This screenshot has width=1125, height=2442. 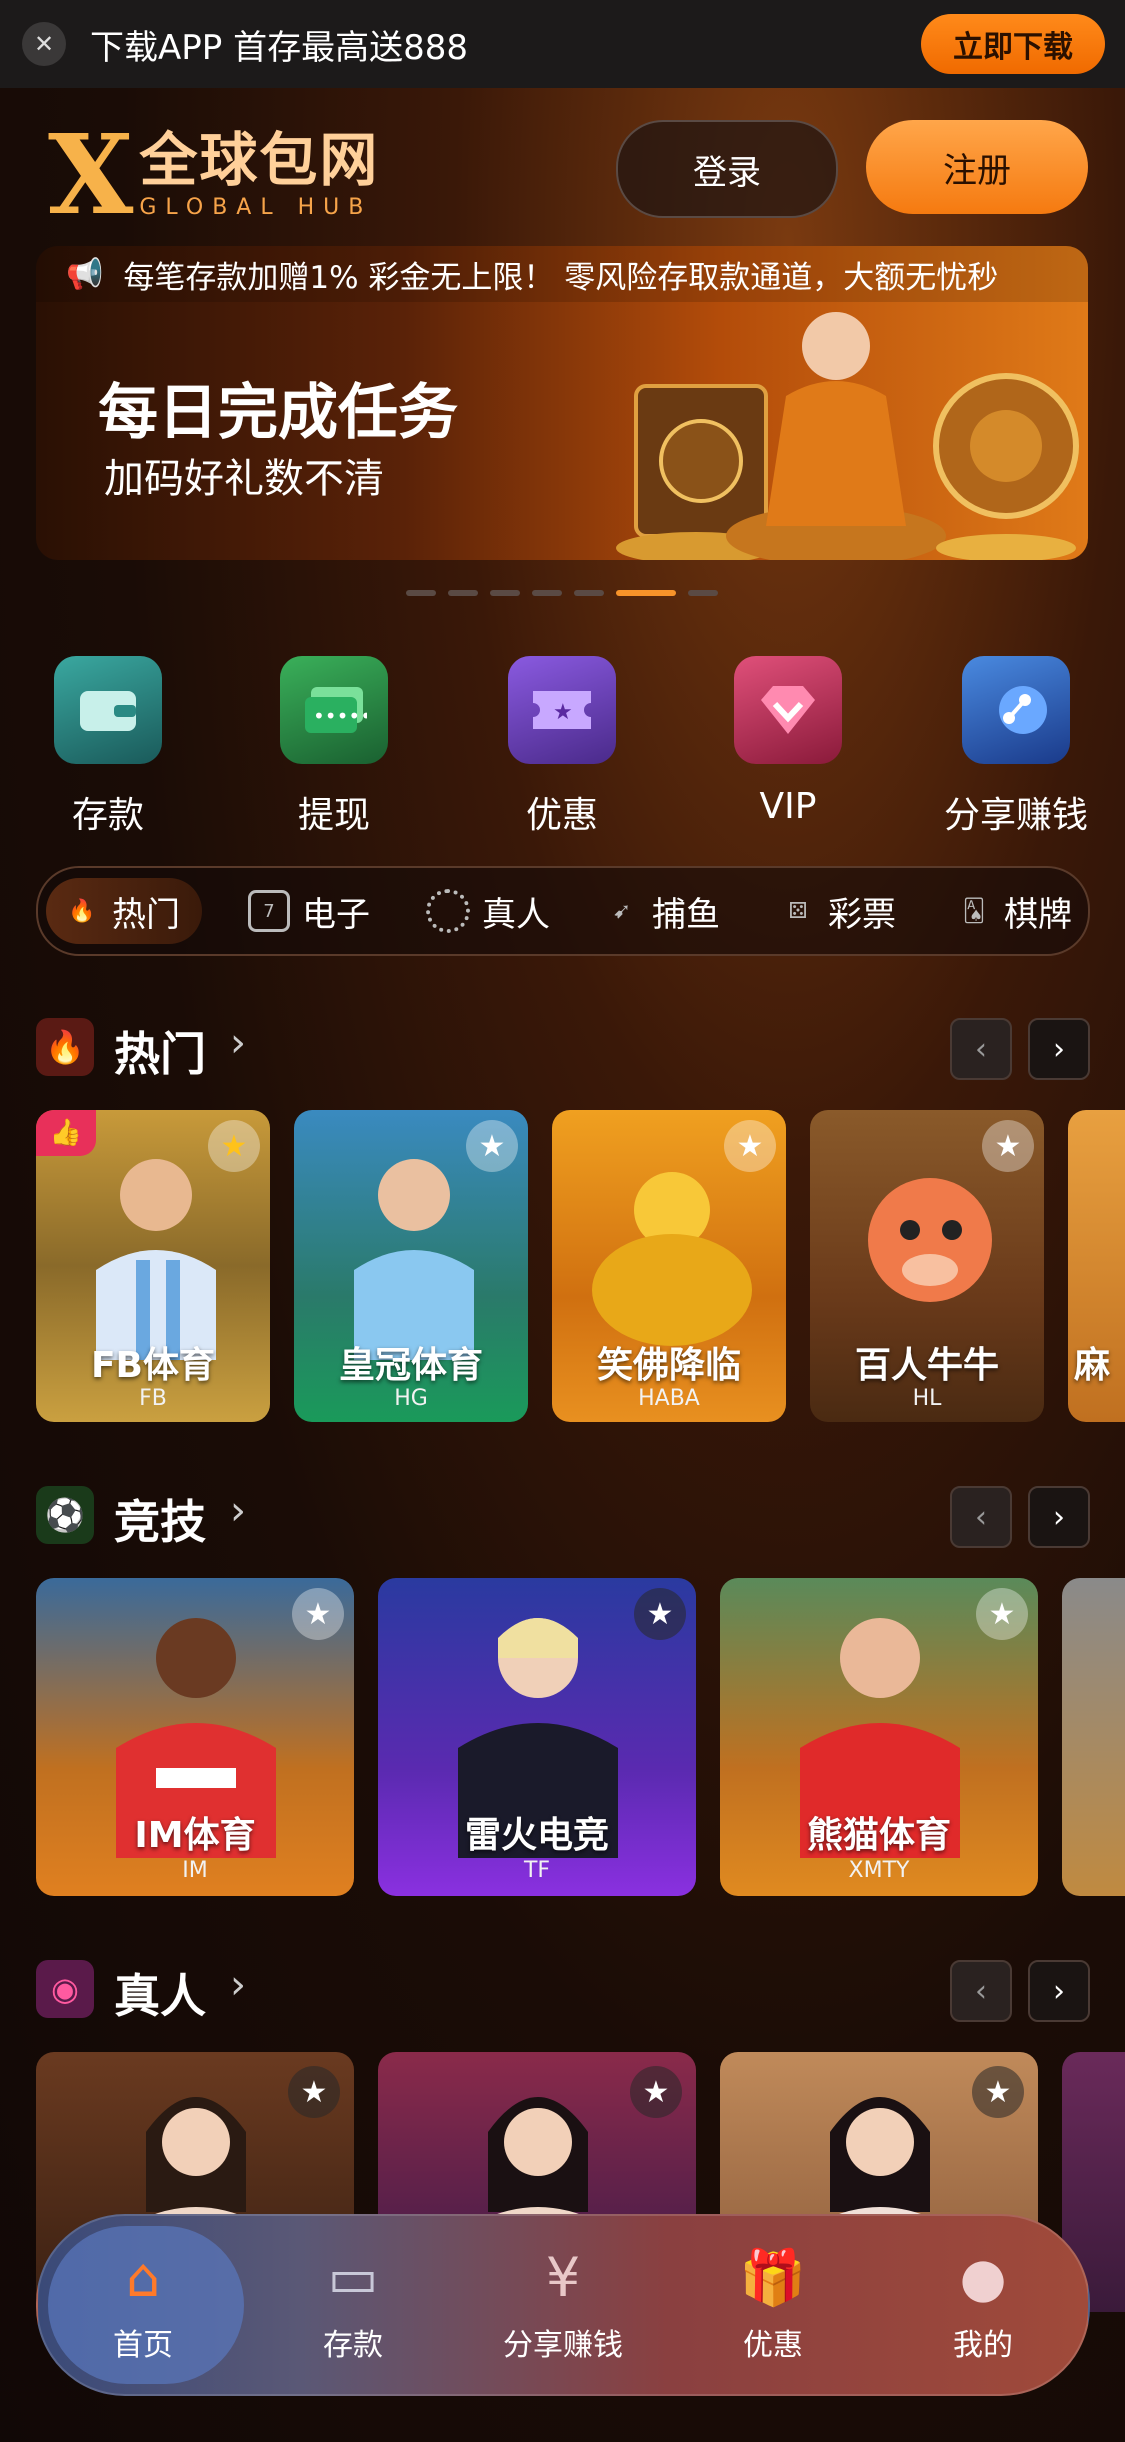 What do you see at coordinates (563, 2277) in the screenshot?
I see `share-money-icon: ¥` at bounding box center [563, 2277].